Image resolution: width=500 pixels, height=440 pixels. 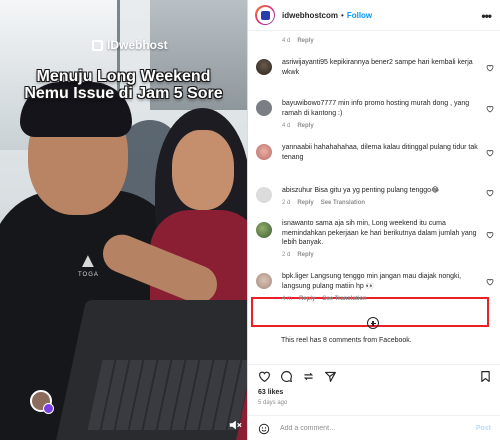 I want to click on account-avatar, so click(x=265, y=15).